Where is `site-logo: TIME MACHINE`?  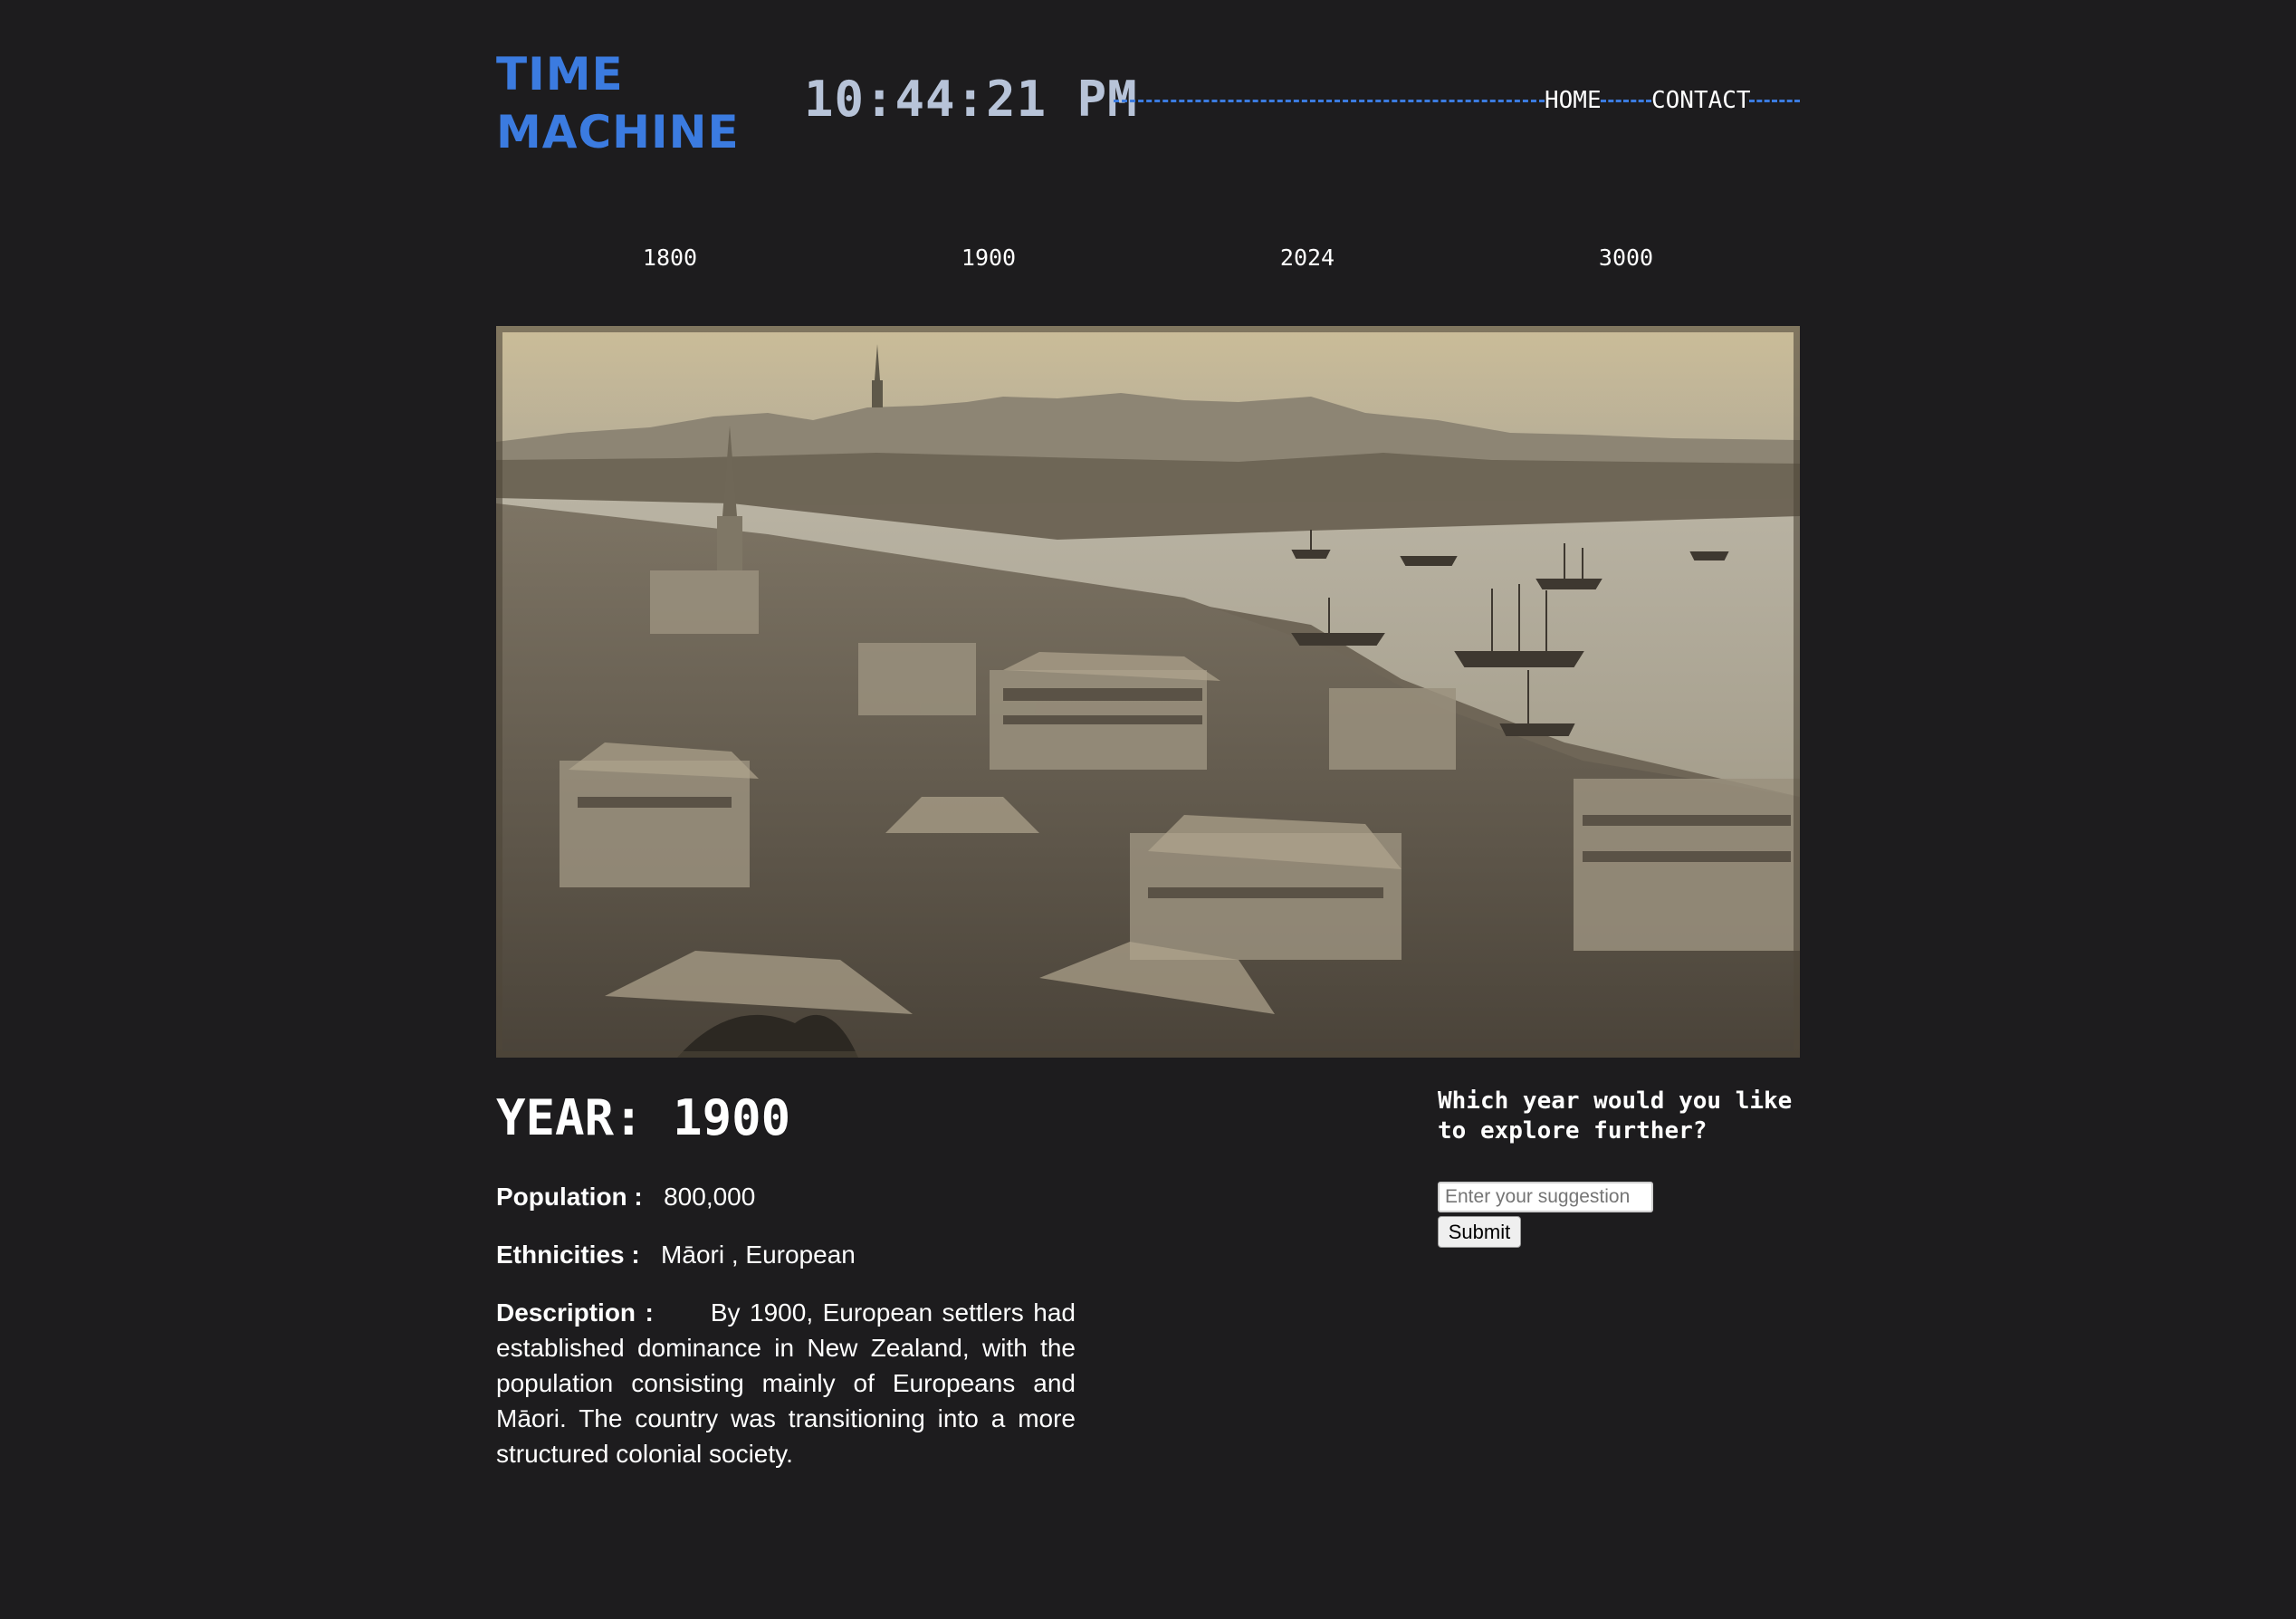
site-logo: TIME MACHINE is located at coordinates (632, 103).